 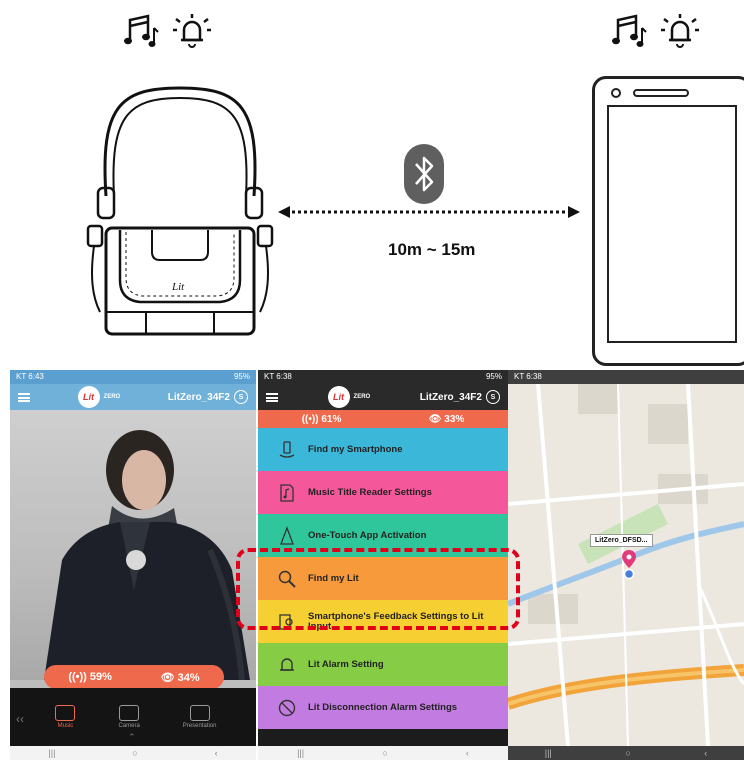 I want to click on phone-screen, so click(x=672, y=224).